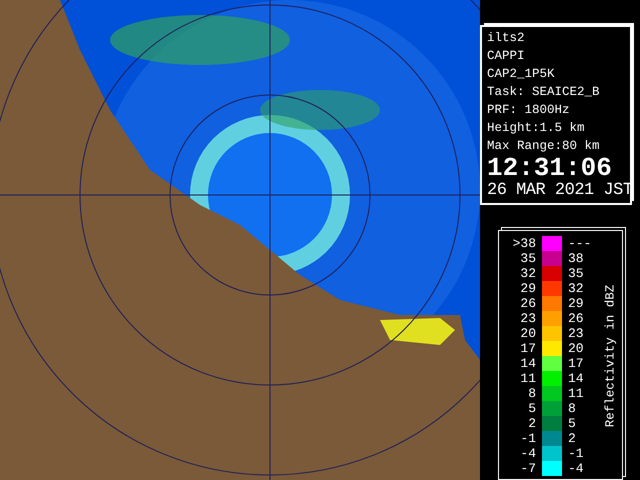 Image resolution: width=640 pixels, height=480 pixels. I want to click on time-text: 12:31:06, so click(549, 168).